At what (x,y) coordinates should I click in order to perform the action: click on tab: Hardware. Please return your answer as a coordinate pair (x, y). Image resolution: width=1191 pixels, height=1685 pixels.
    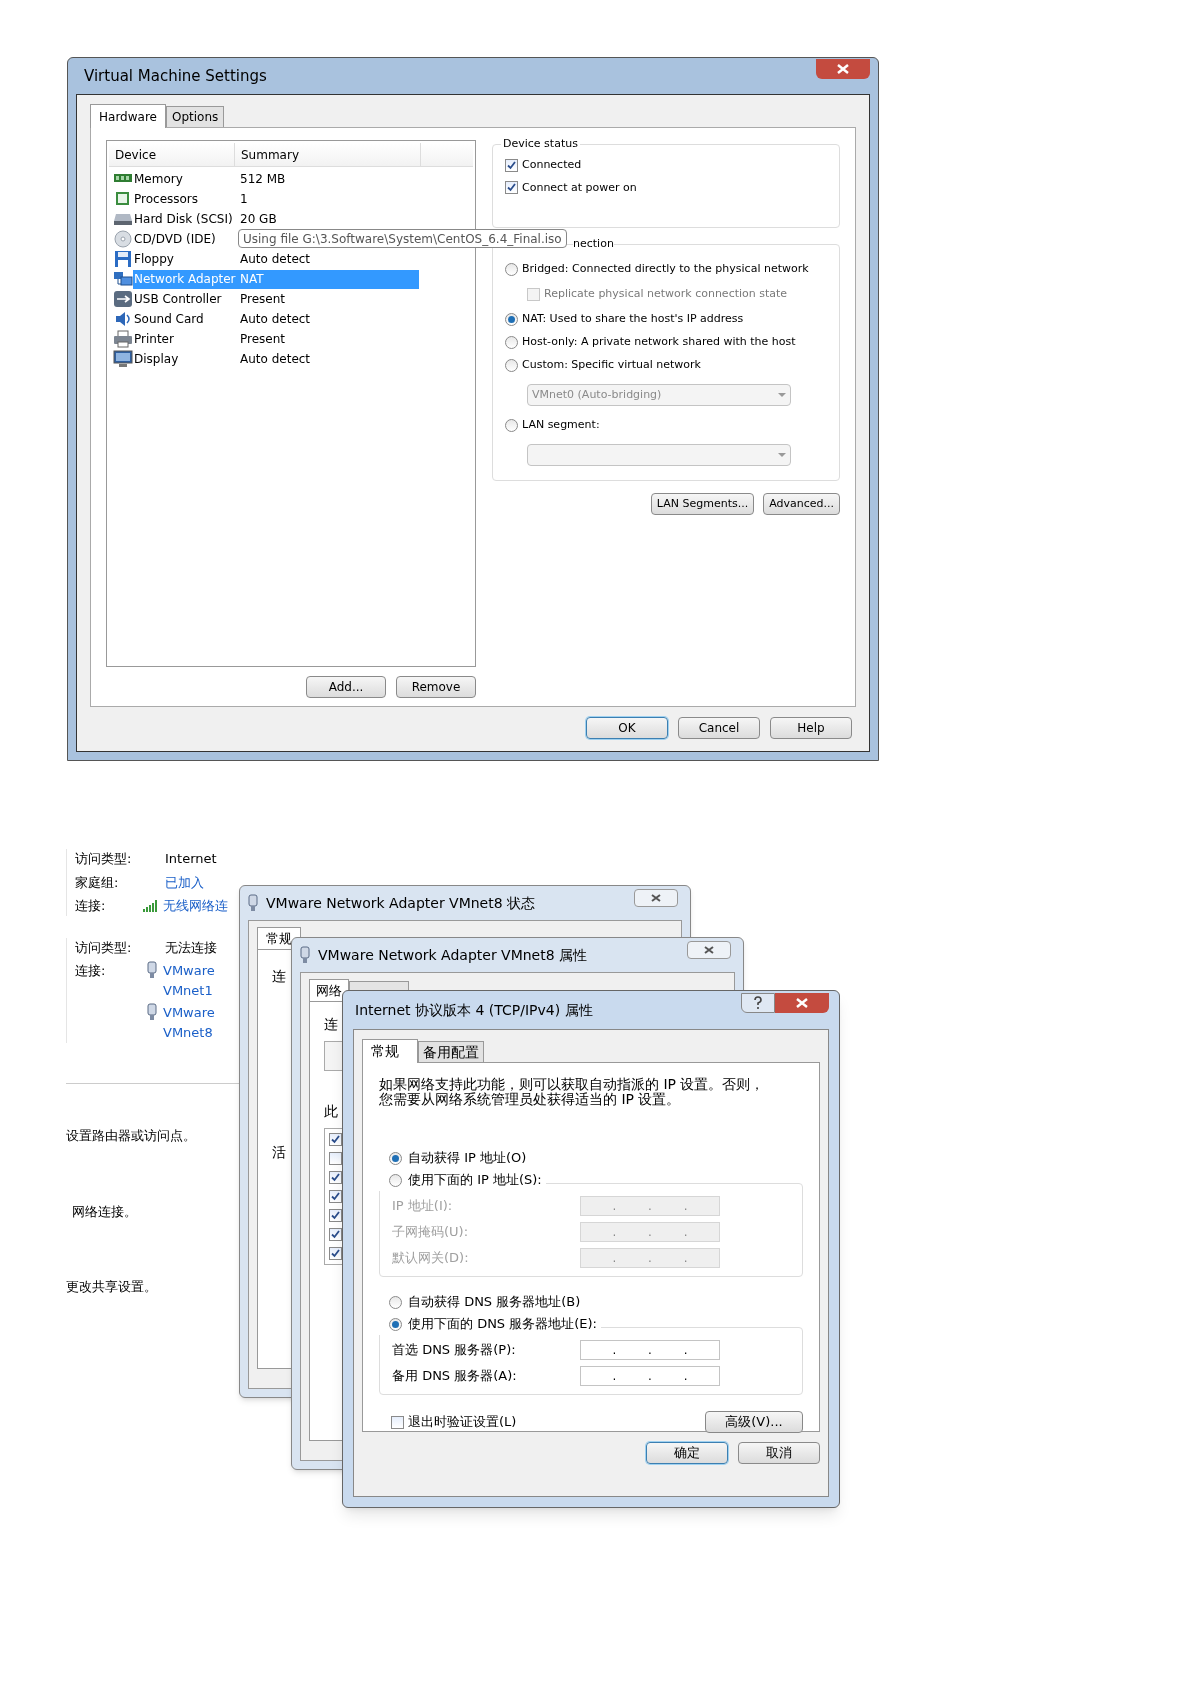
    Looking at the image, I should click on (128, 116).